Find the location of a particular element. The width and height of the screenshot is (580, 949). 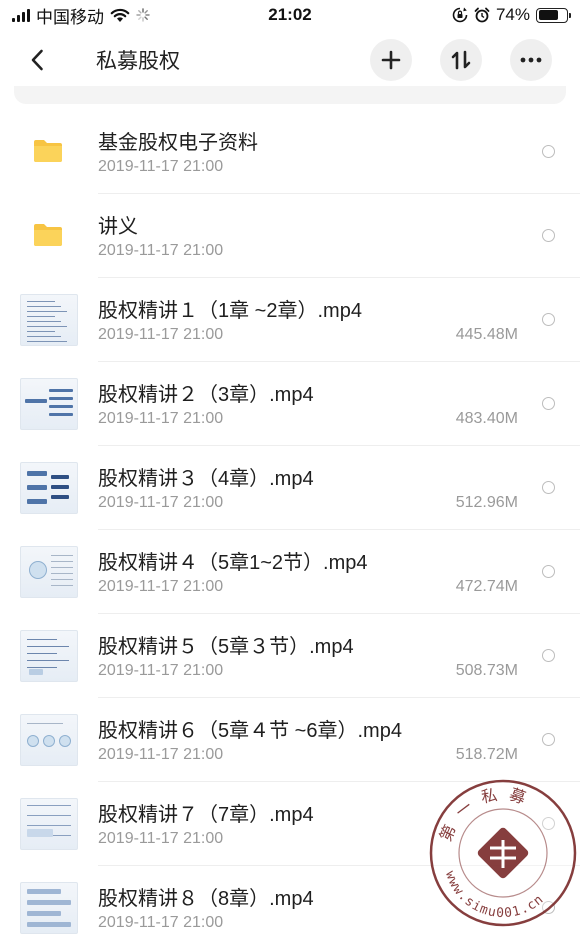

back-icon is located at coordinates (37, 60).